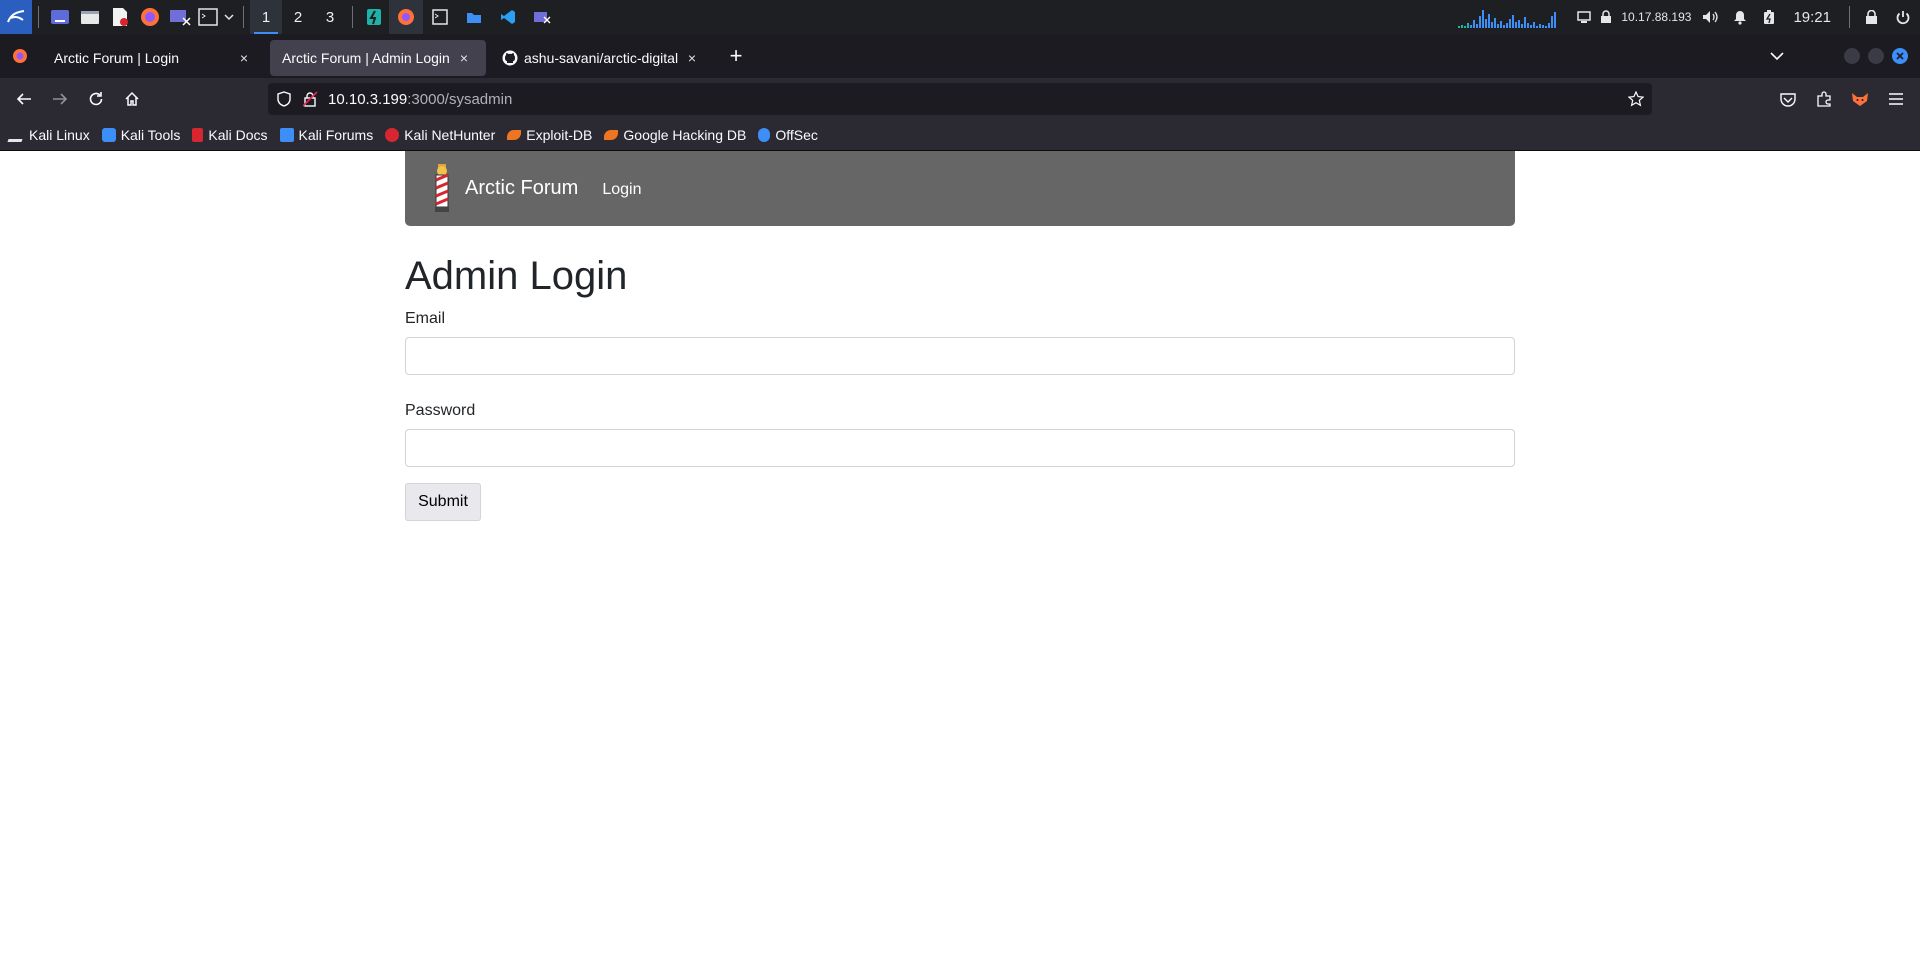 Image resolution: width=1920 pixels, height=976 pixels. I want to click on reload-button, so click(96, 99).